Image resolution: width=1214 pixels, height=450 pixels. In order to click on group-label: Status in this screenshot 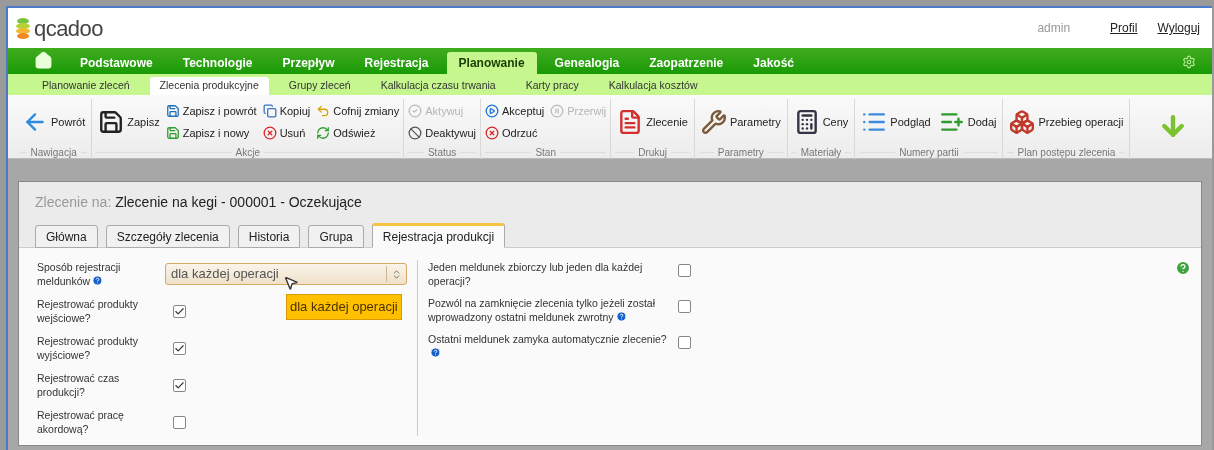, I will do `click(442, 152)`.